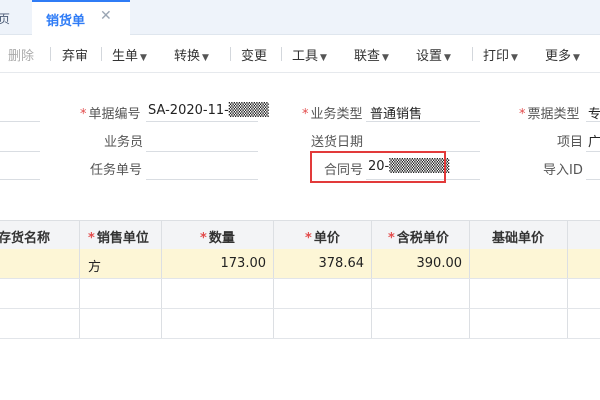 The height and width of the screenshot is (400, 600). I want to click on col-qty: * 数量, so click(217, 236).